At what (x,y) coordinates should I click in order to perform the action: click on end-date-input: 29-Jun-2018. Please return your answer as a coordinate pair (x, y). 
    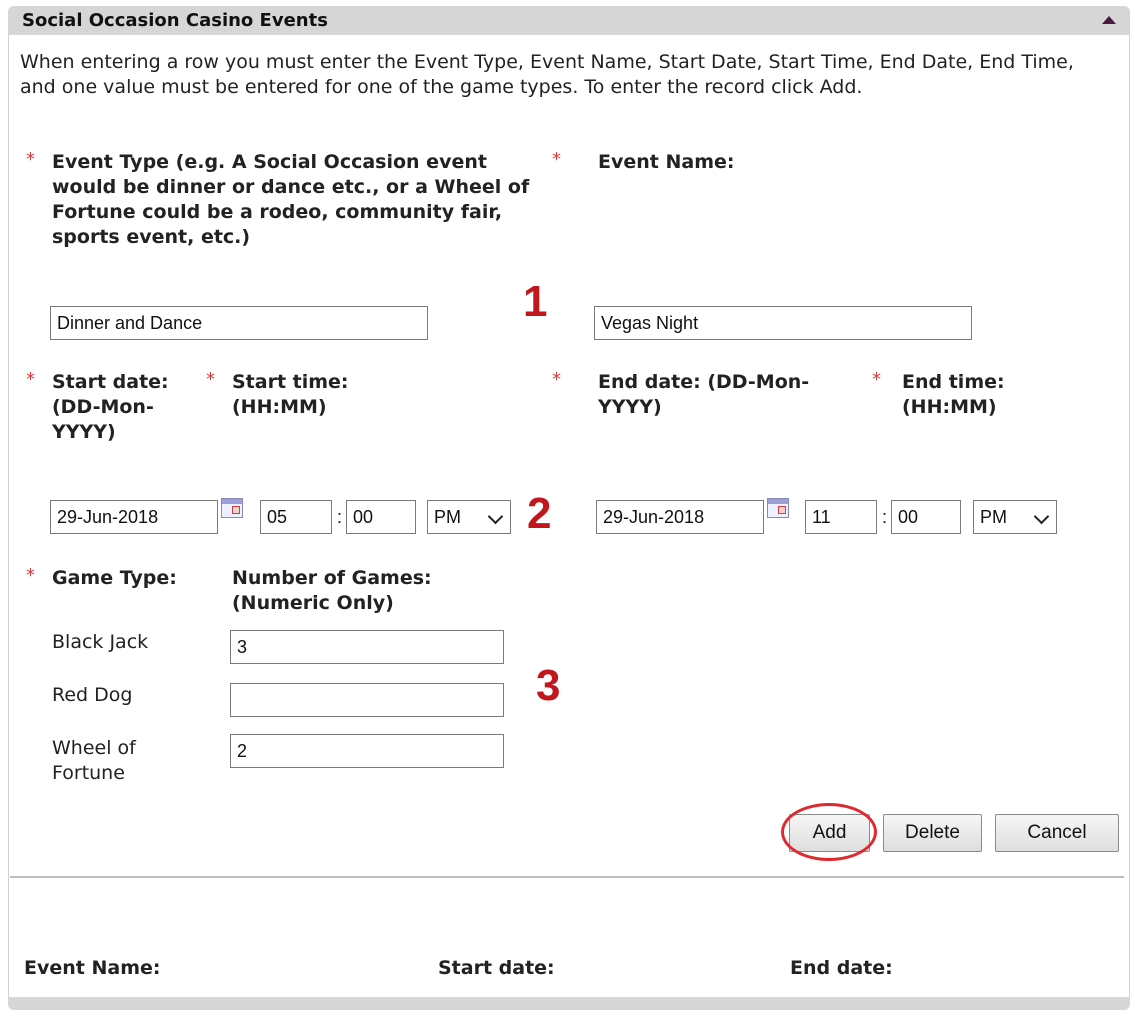
    Looking at the image, I should click on (680, 517).